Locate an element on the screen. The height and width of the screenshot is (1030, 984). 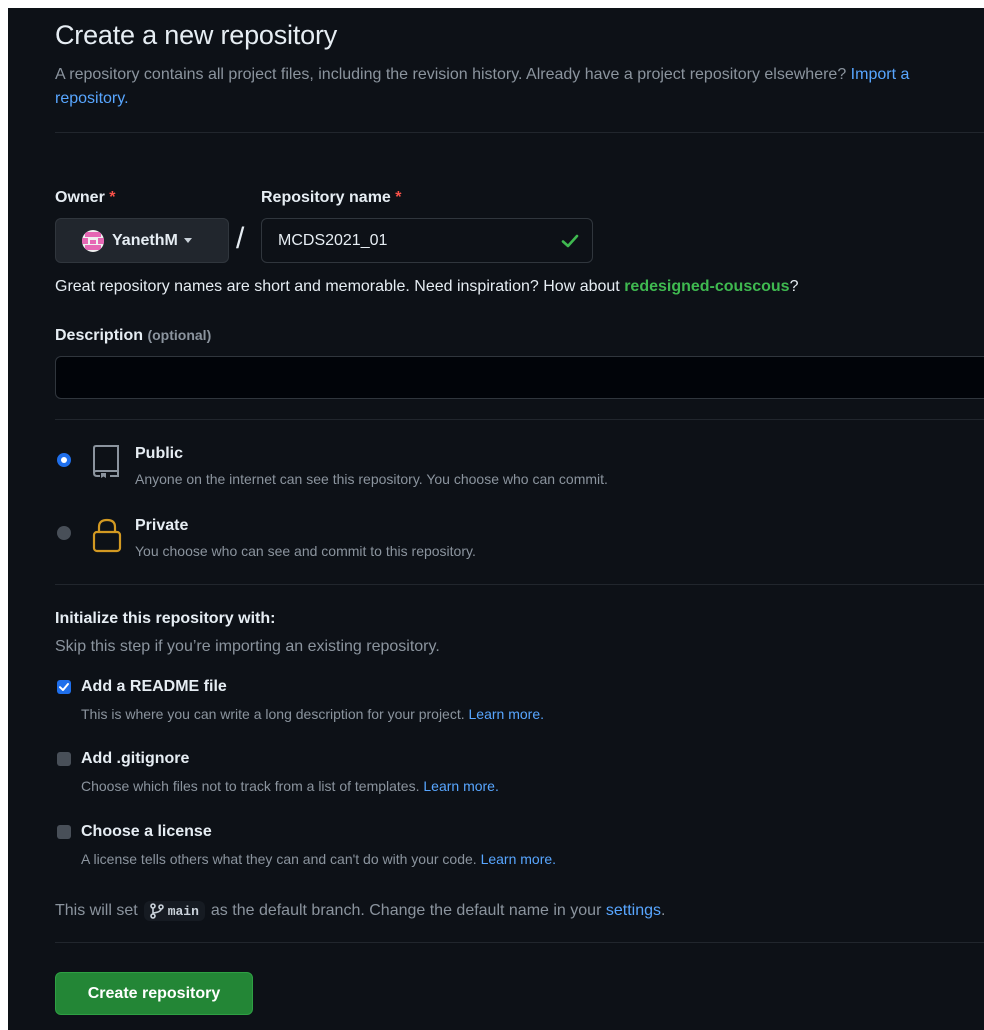
owner-select: YanethM is located at coordinates (142, 240).